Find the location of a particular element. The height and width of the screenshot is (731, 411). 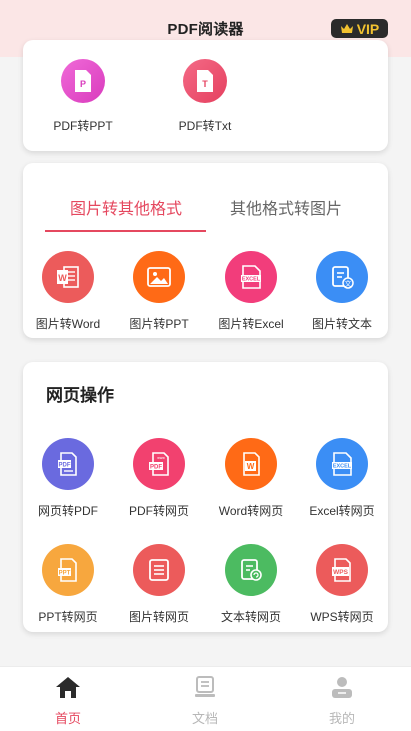

pdf-to-ppt-item: P PDF转PPT is located at coordinates (83, 96).